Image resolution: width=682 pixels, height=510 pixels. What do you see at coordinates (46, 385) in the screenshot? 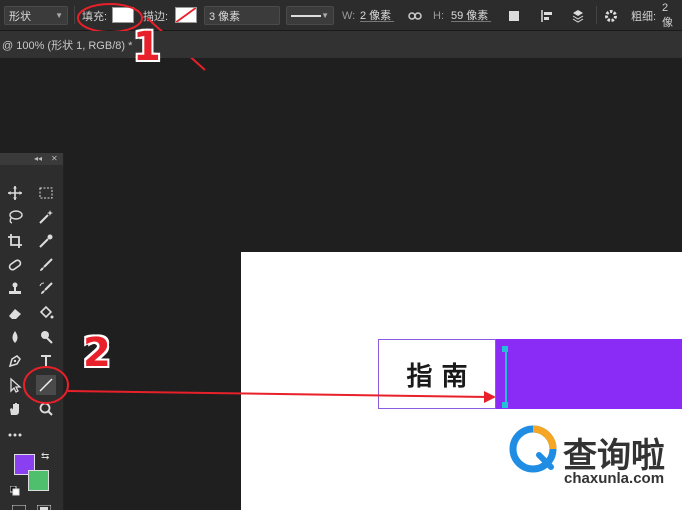
I see `annotation-circle-line-tool` at bounding box center [46, 385].